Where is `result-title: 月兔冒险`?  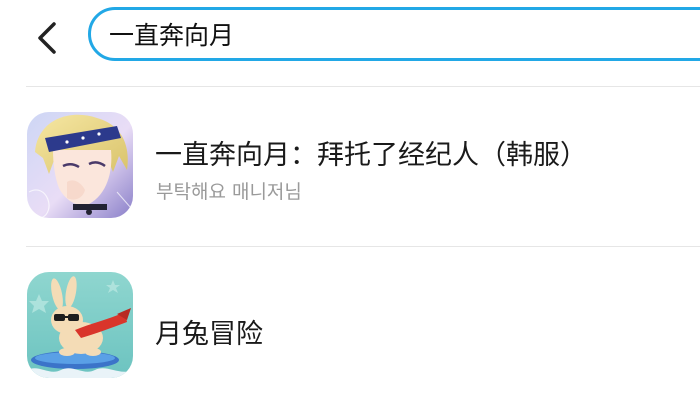
result-title: 月兔冒险 is located at coordinates (209, 334).